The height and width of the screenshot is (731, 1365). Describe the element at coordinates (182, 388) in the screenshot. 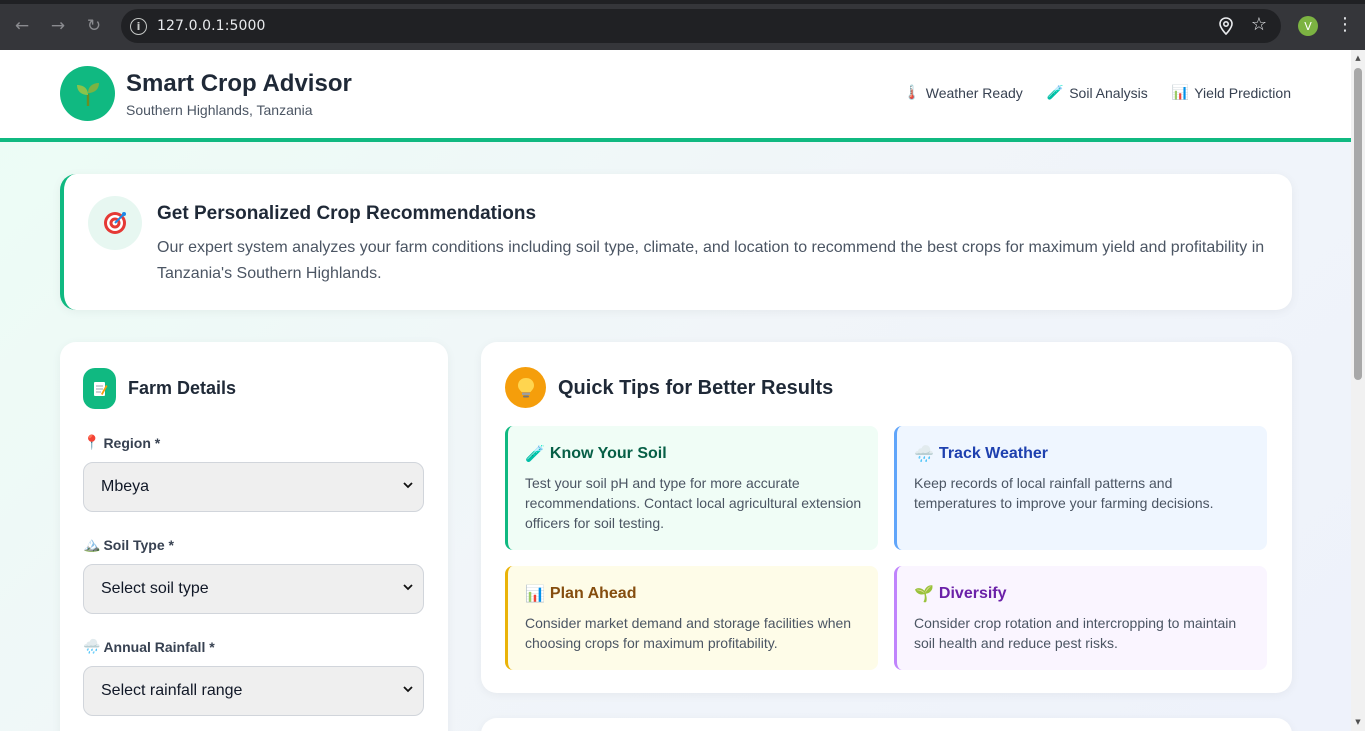

I see `farm-details-title: Farm Details` at that location.